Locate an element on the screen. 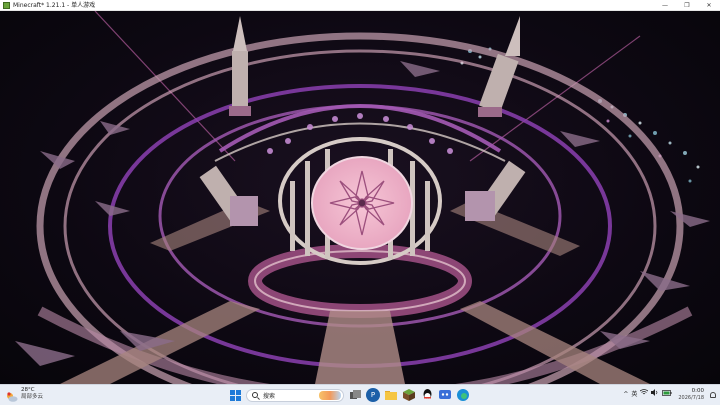 This screenshot has width=720, height=405. taskbar-apps: 搜索 P is located at coordinates (349, 395).